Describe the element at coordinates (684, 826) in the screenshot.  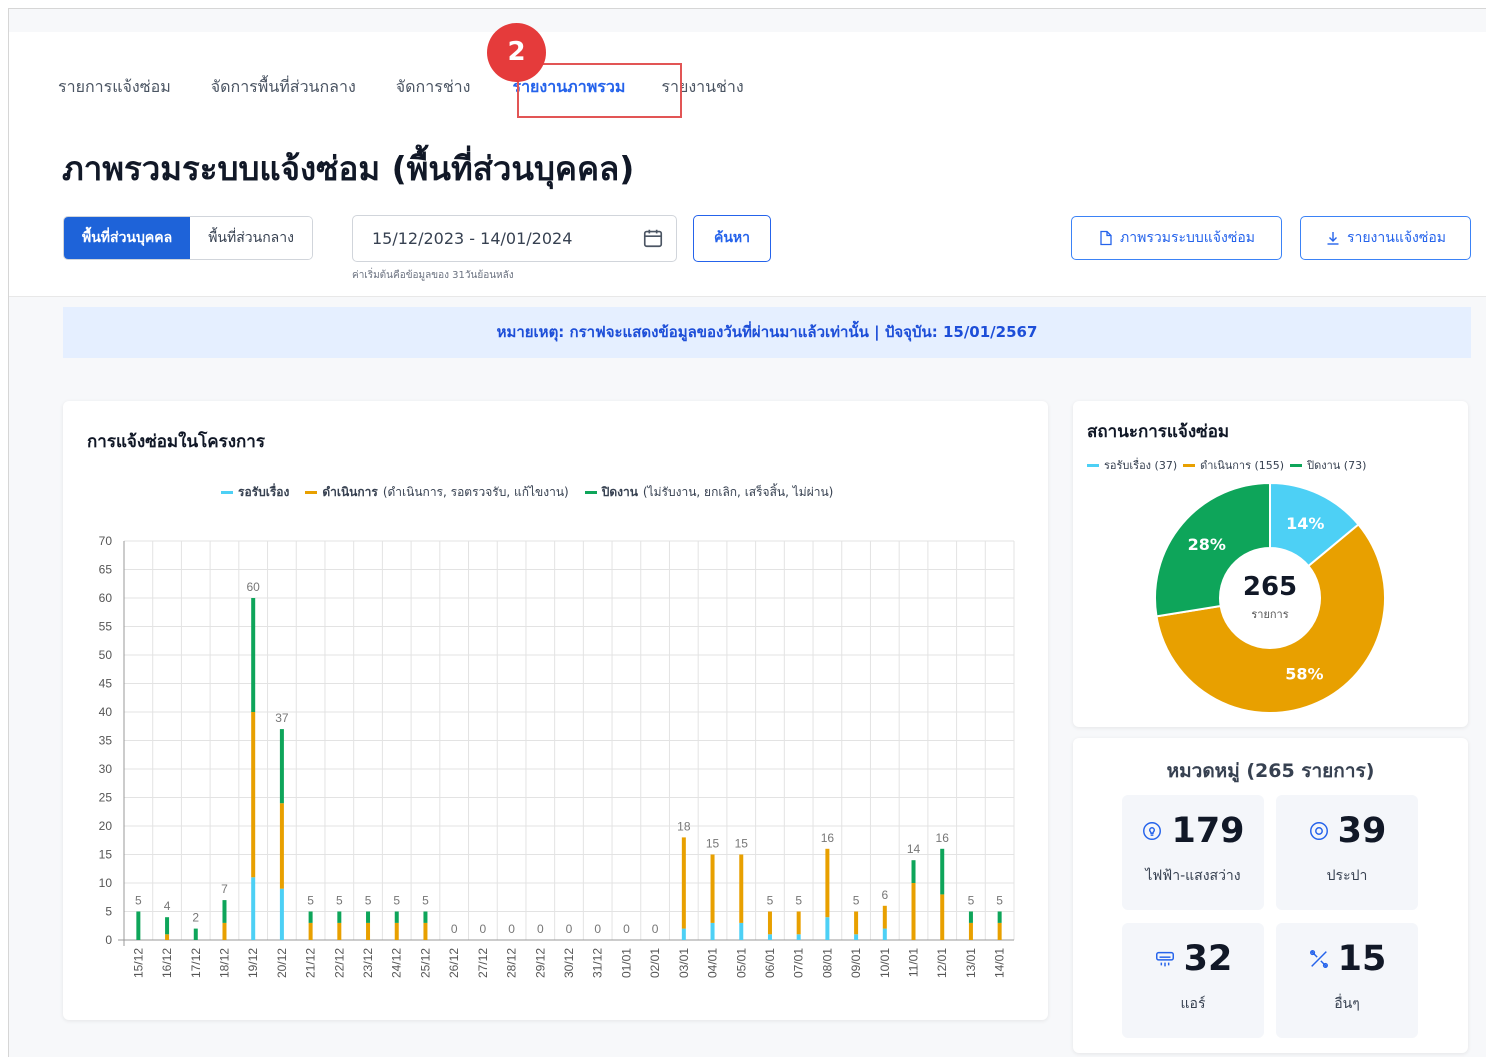
I see `bar-total-label: 18` at that location.